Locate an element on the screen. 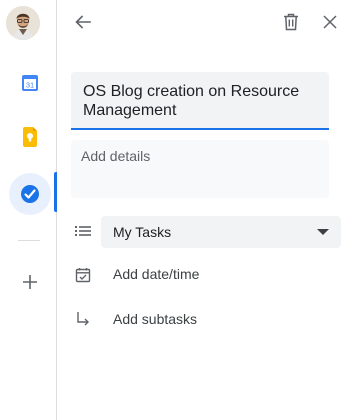  rail-divider is located at coordinates (29, 240).